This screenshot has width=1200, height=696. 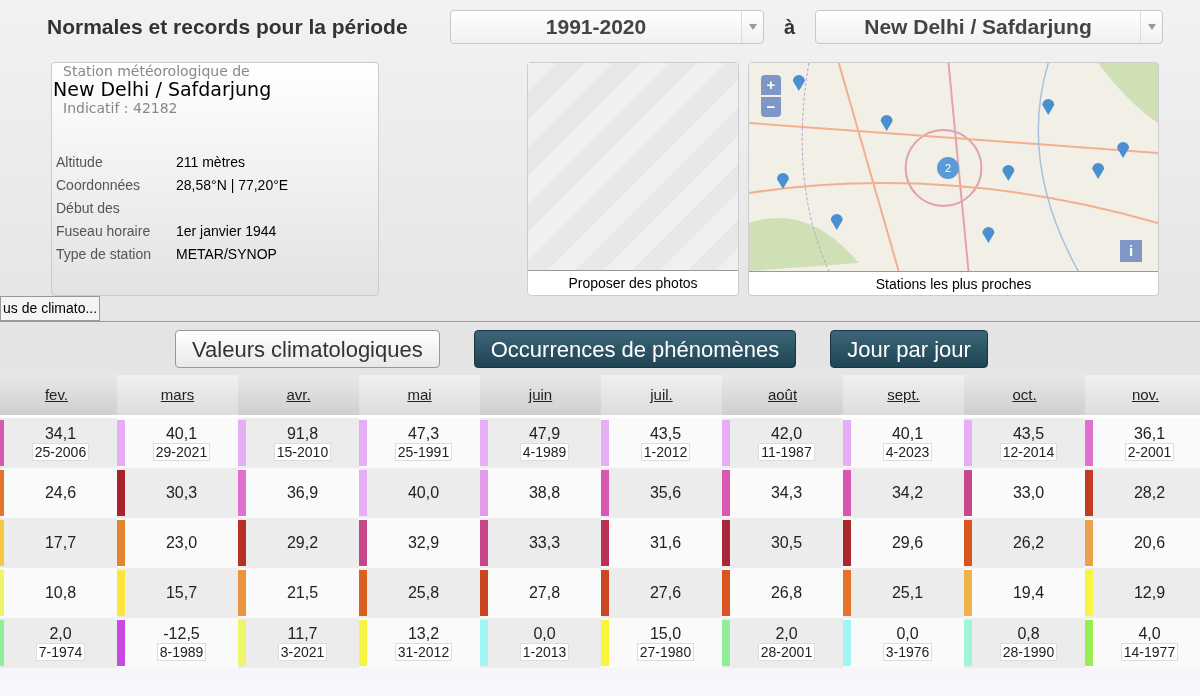 I want to click on cell-value: 27,6, so click(x=665, y=593).